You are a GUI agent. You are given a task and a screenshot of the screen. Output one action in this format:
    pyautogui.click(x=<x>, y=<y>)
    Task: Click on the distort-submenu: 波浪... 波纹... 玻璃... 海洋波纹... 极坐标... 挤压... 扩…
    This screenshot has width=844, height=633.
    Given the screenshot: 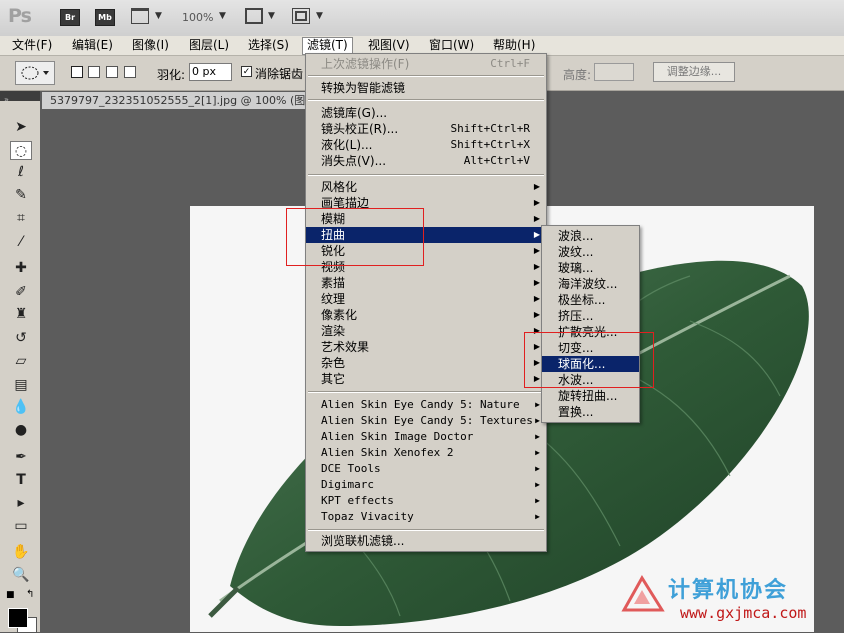 What is the action you would take?
    pyautogui.click(x=590, y=324)
    